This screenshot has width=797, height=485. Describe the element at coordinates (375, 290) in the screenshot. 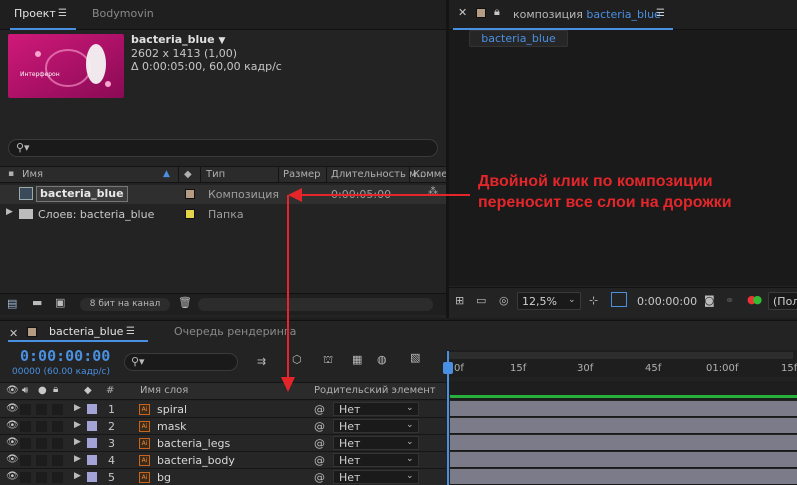

I see `annotation-arrows` at that location.